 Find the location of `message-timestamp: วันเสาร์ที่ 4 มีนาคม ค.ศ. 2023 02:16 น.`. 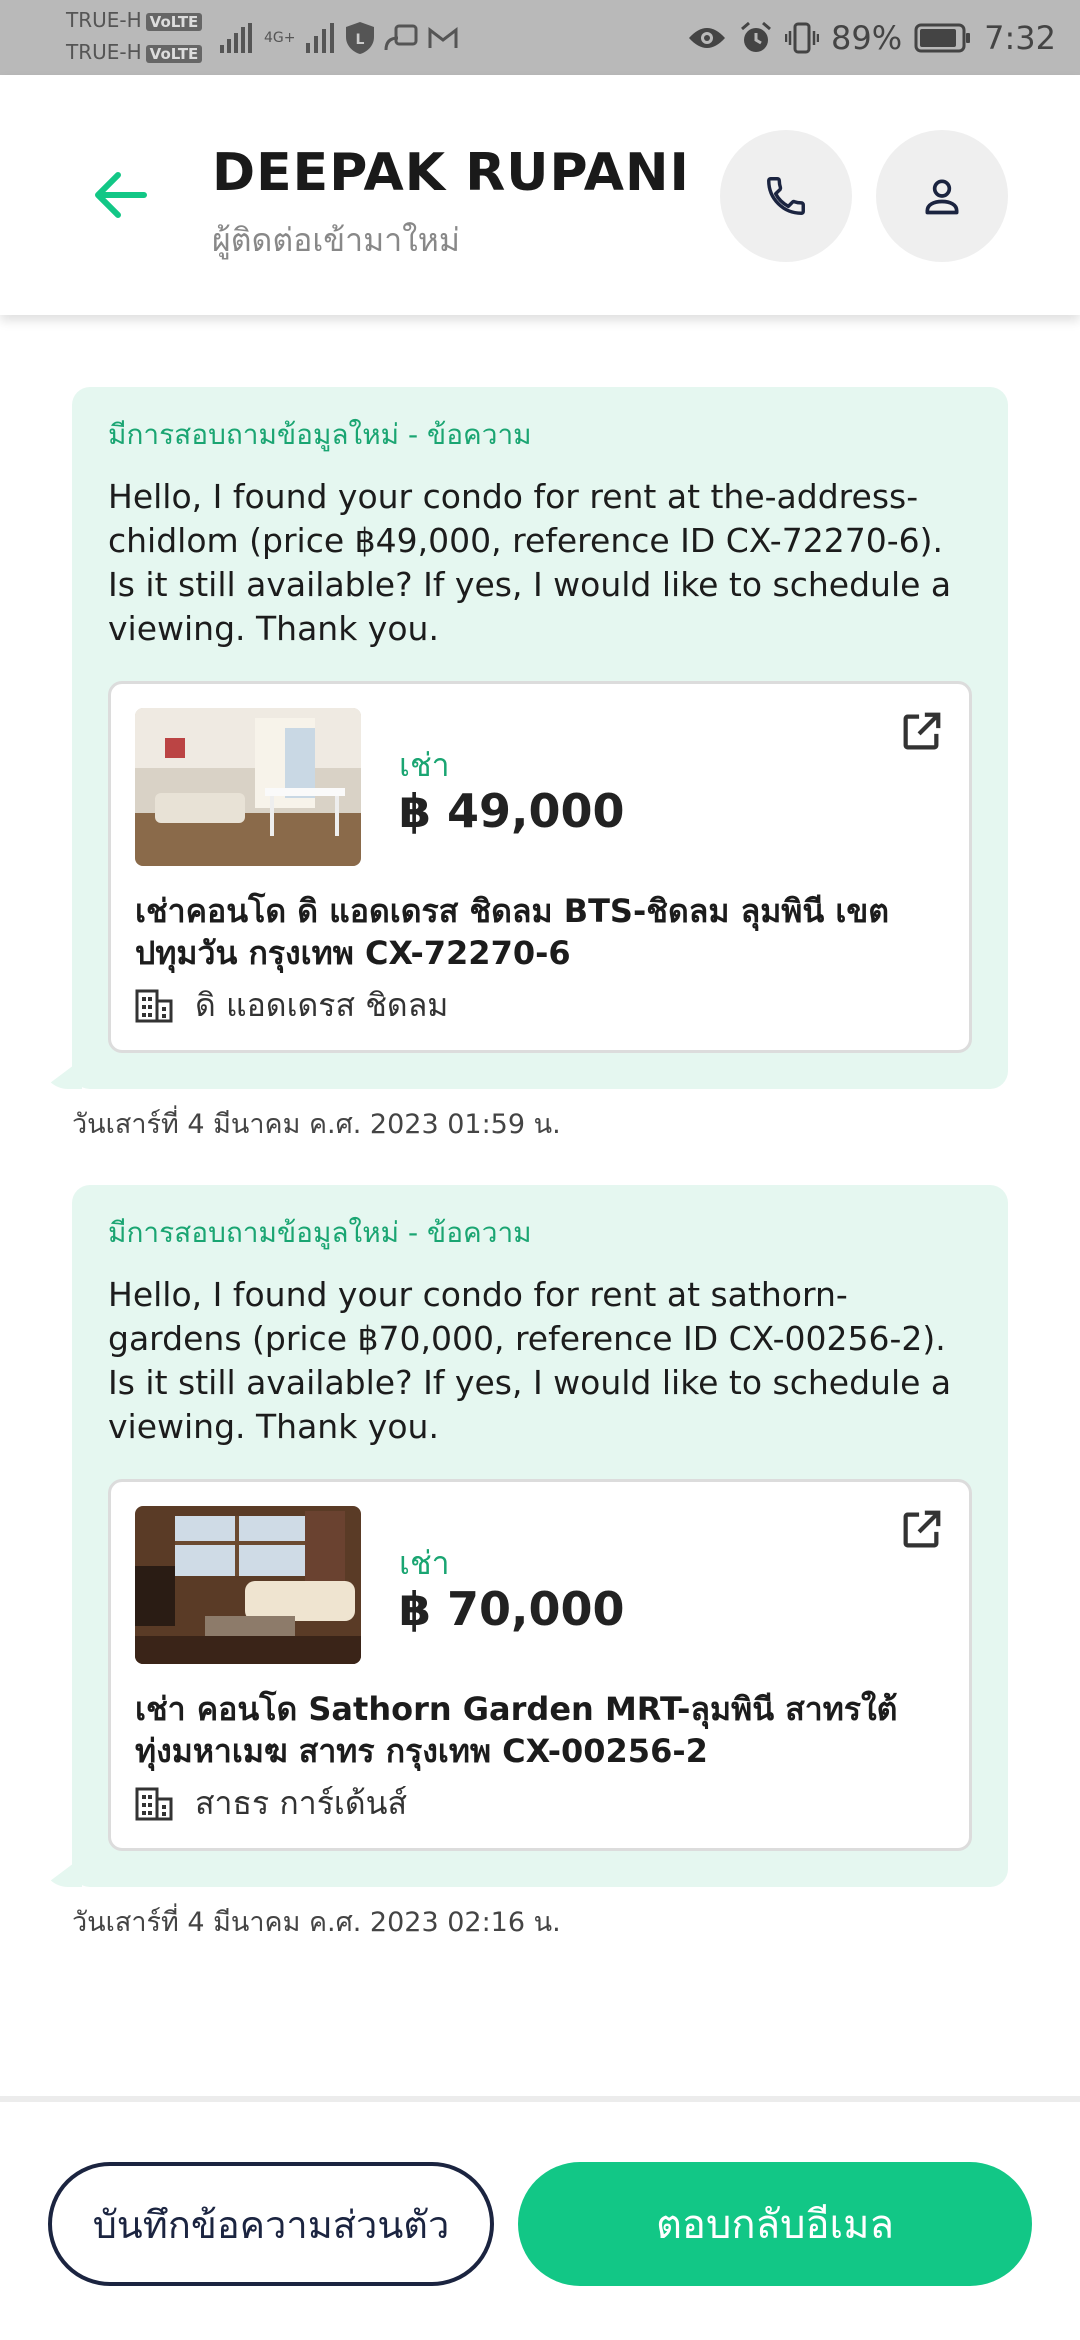

message-timestamp: วันเสาร์ที่ 4 มีนาคม ค.ศ. 2023 02:16 น. is located at coordinates (316, 1922).